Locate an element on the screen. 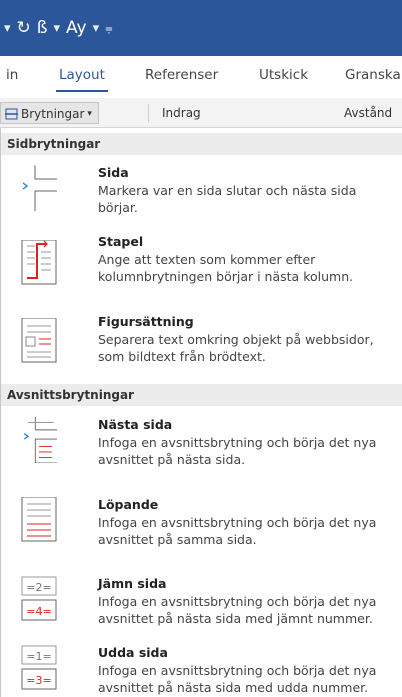  svg-text: =3= is located at coordinates (38, 680).